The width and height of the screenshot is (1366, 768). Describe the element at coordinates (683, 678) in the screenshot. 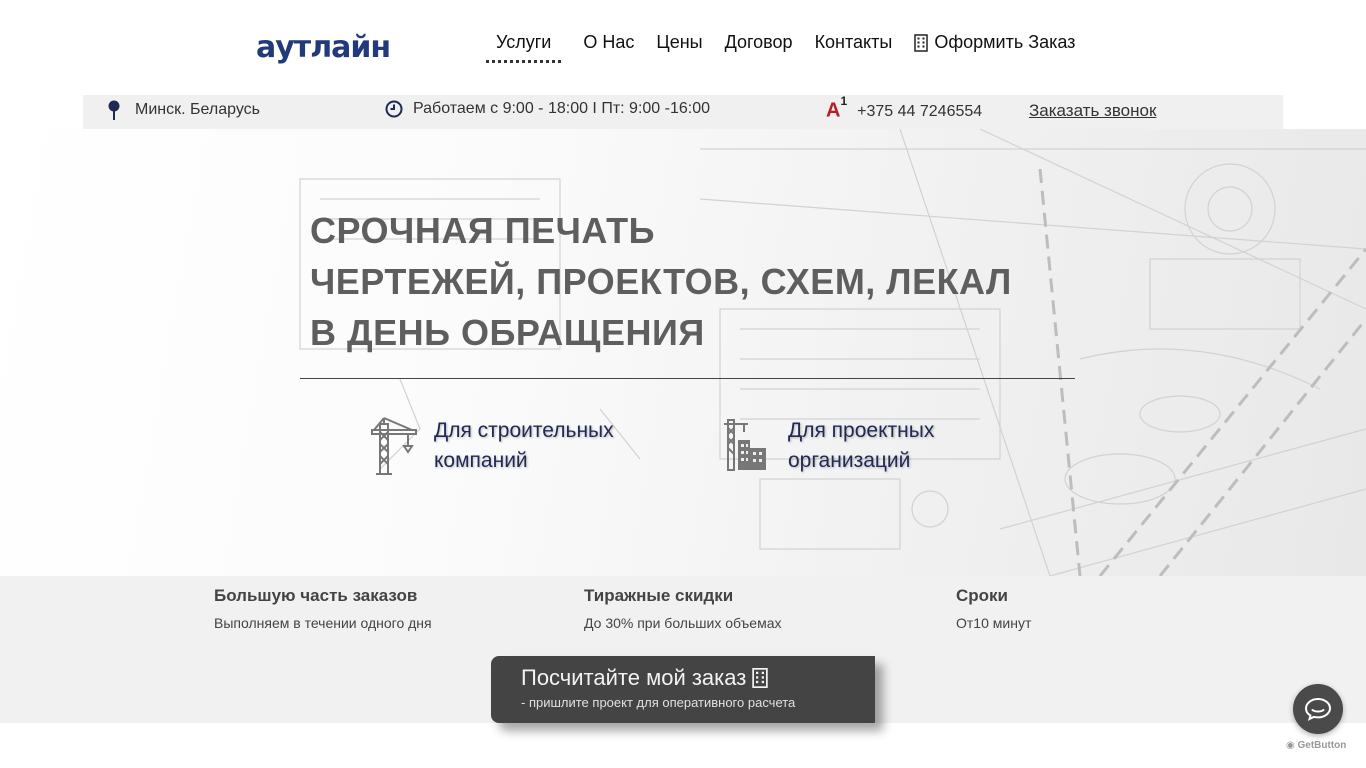

I see `cta-title: Посчитайте мой заказ` at that location.